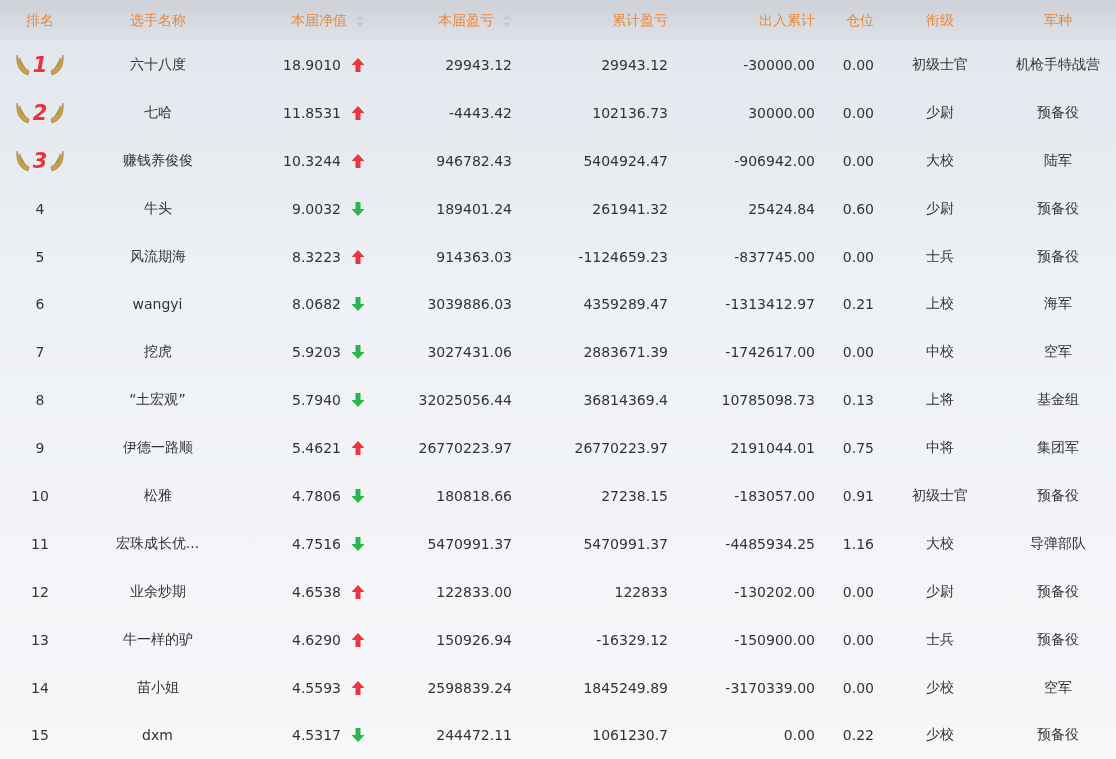  I want to click on table-cell: 2598839.24, so click(469, 687).